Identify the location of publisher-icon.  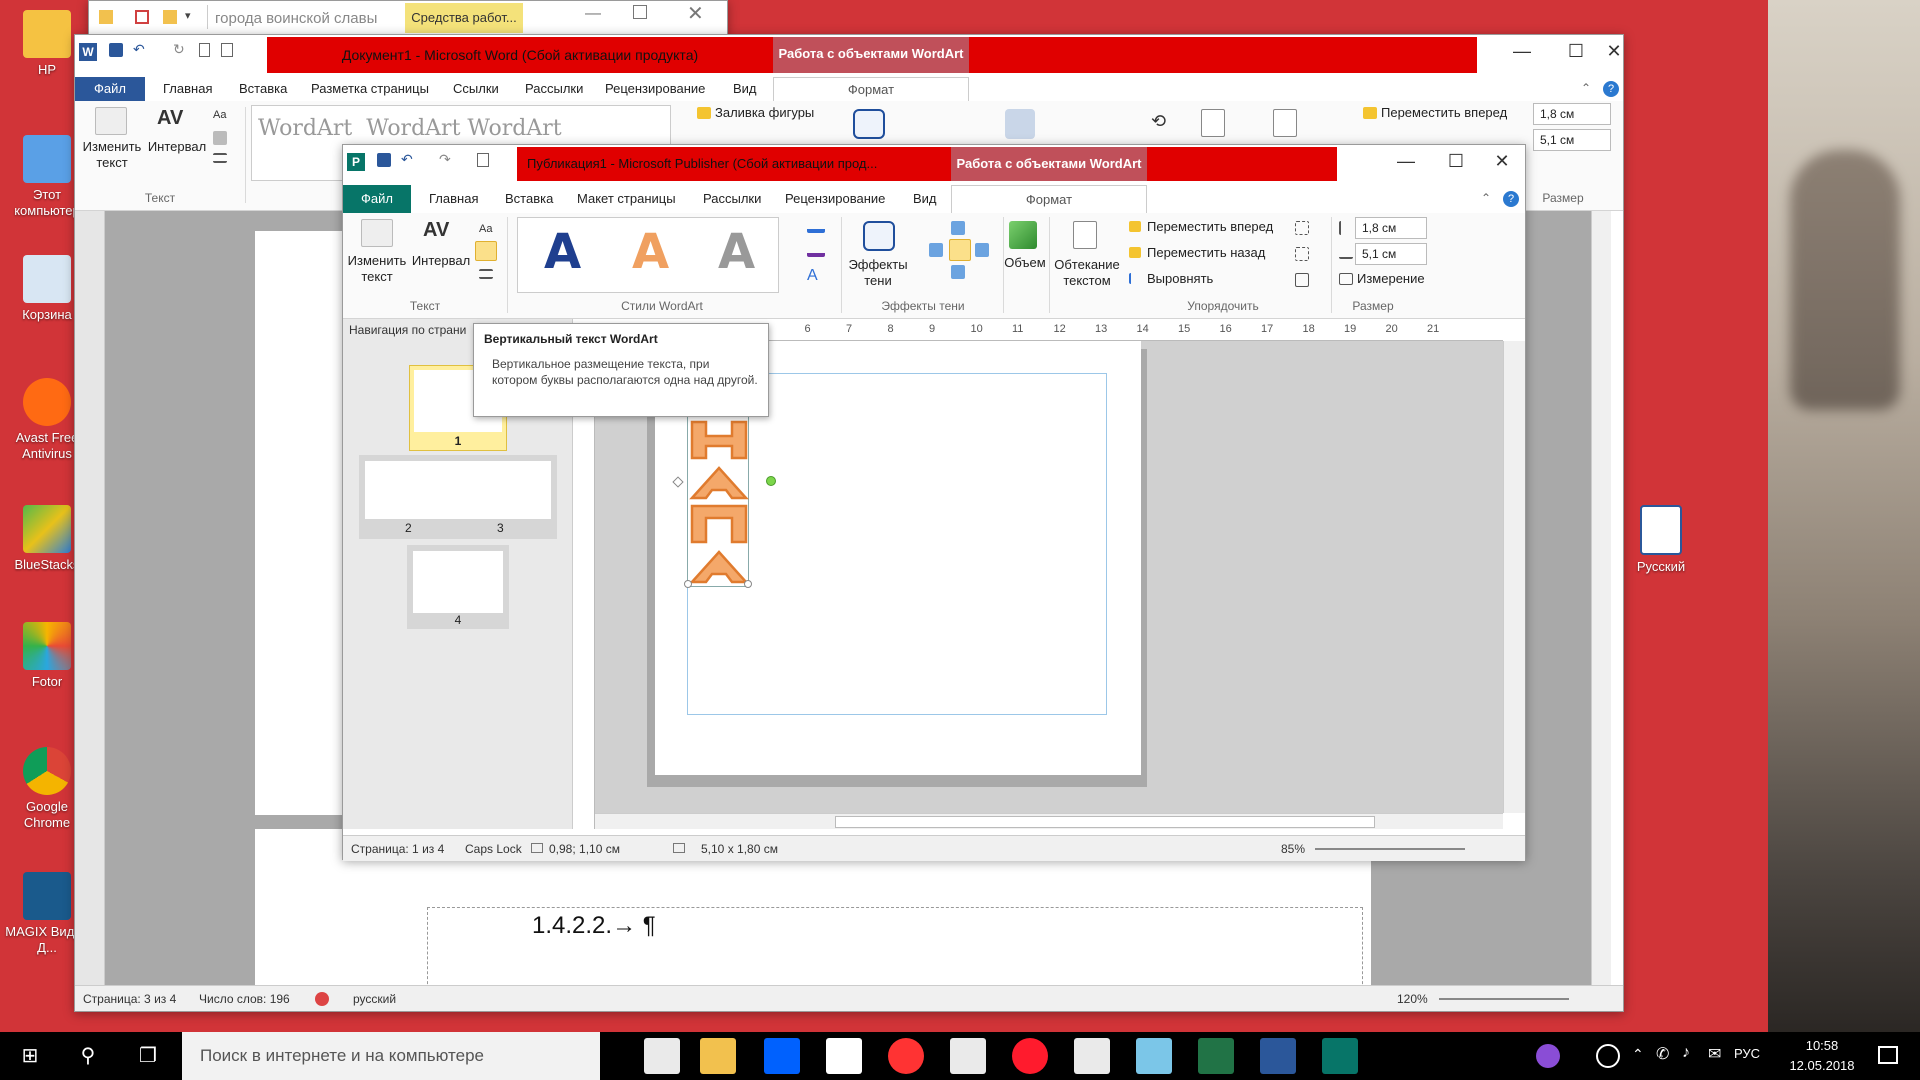
(1340, 1056).